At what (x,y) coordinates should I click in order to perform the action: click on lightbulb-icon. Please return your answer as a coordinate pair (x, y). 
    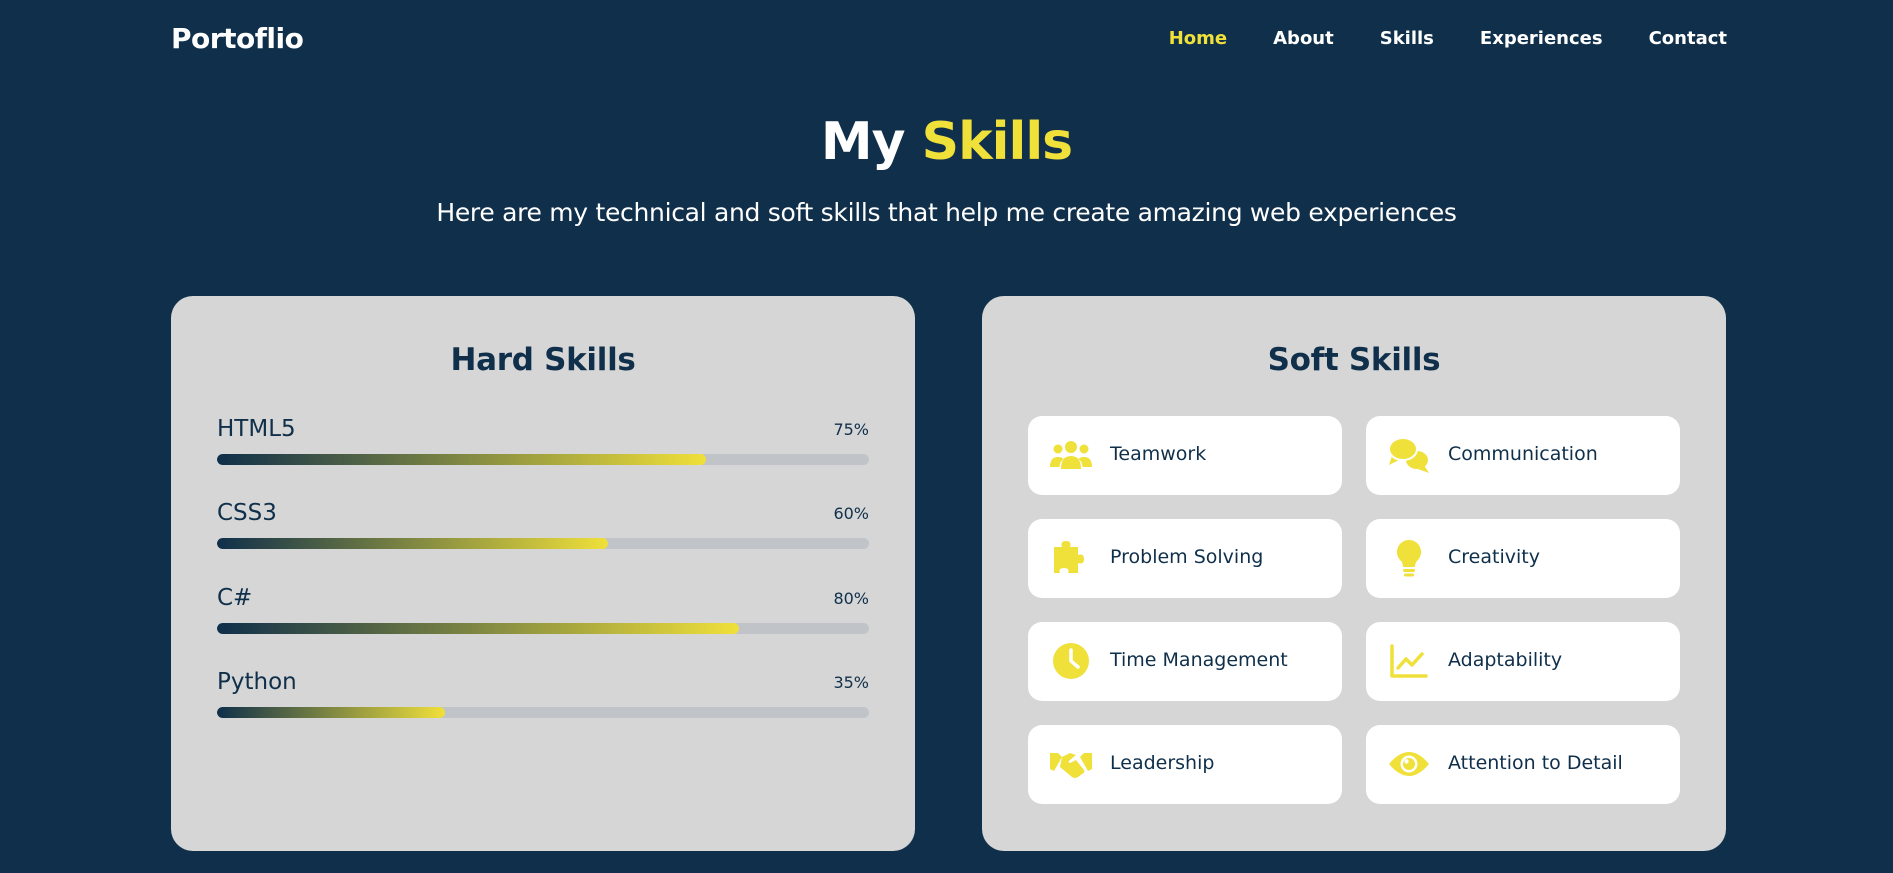
    Looking at the image, I should click on (1409, 558).